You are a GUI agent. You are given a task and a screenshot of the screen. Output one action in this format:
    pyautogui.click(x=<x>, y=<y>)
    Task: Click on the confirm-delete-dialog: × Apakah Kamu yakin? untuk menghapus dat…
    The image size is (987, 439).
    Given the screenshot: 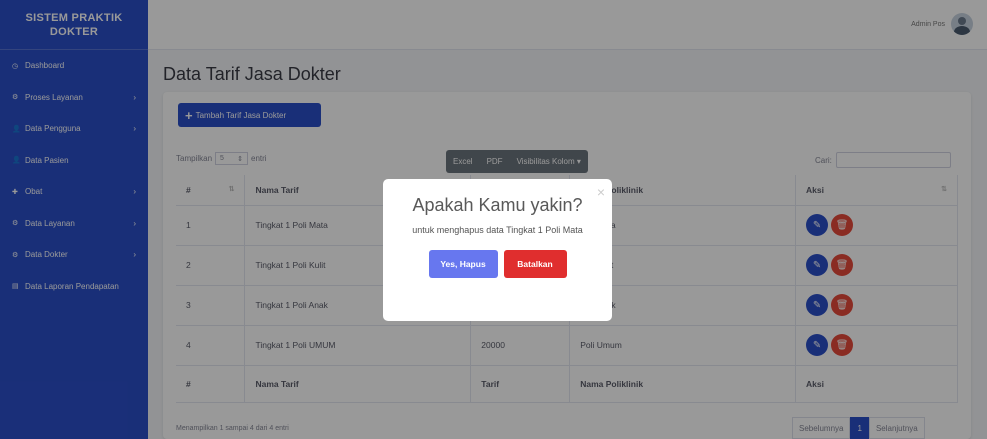 What is the action you would take?
    pyautogui.click(x=497, y=250)
    